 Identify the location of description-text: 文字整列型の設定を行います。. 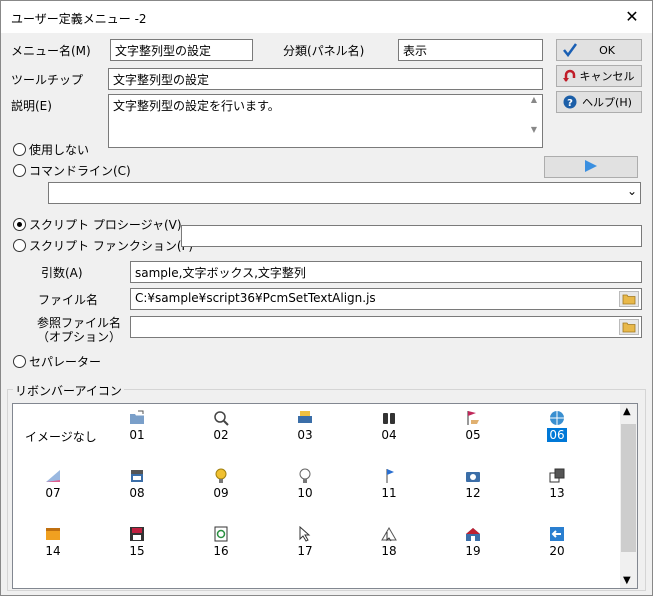
(196, 106).